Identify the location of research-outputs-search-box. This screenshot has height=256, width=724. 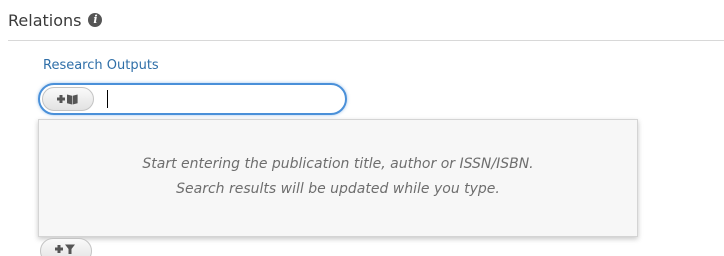
(192, 99).